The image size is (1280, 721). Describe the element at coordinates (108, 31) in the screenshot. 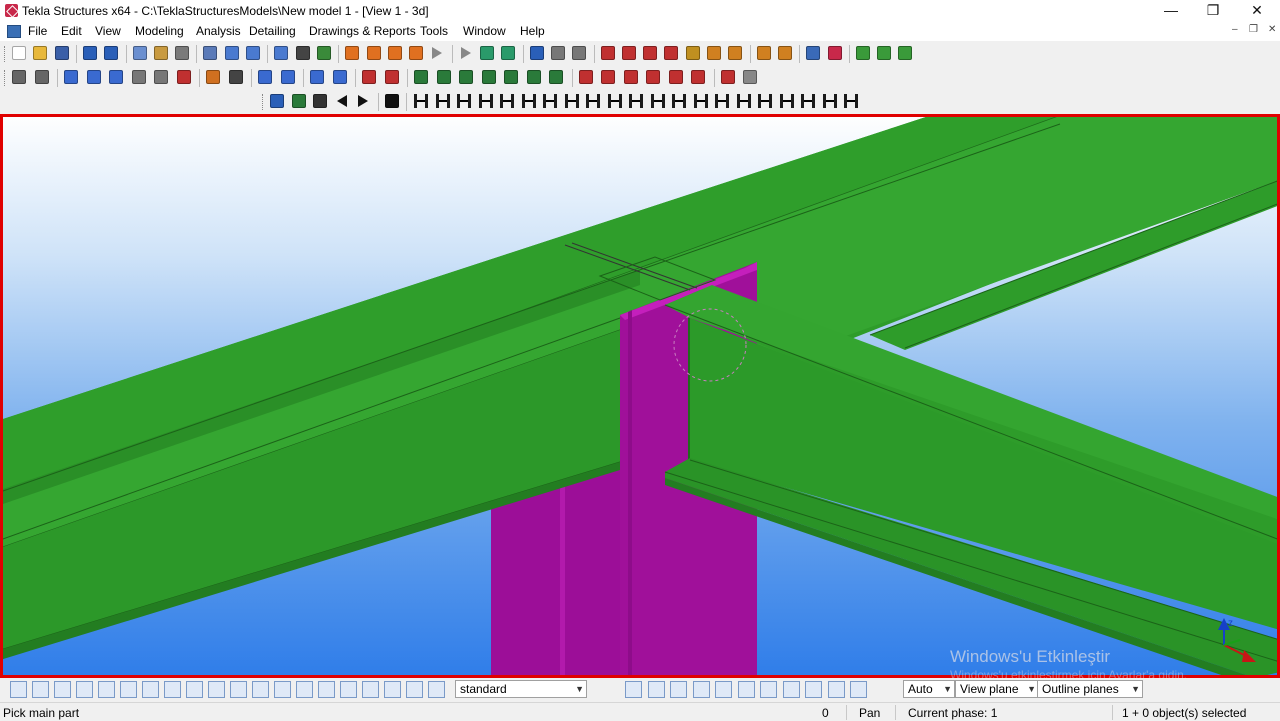

I see `menu-view: View` at that location.